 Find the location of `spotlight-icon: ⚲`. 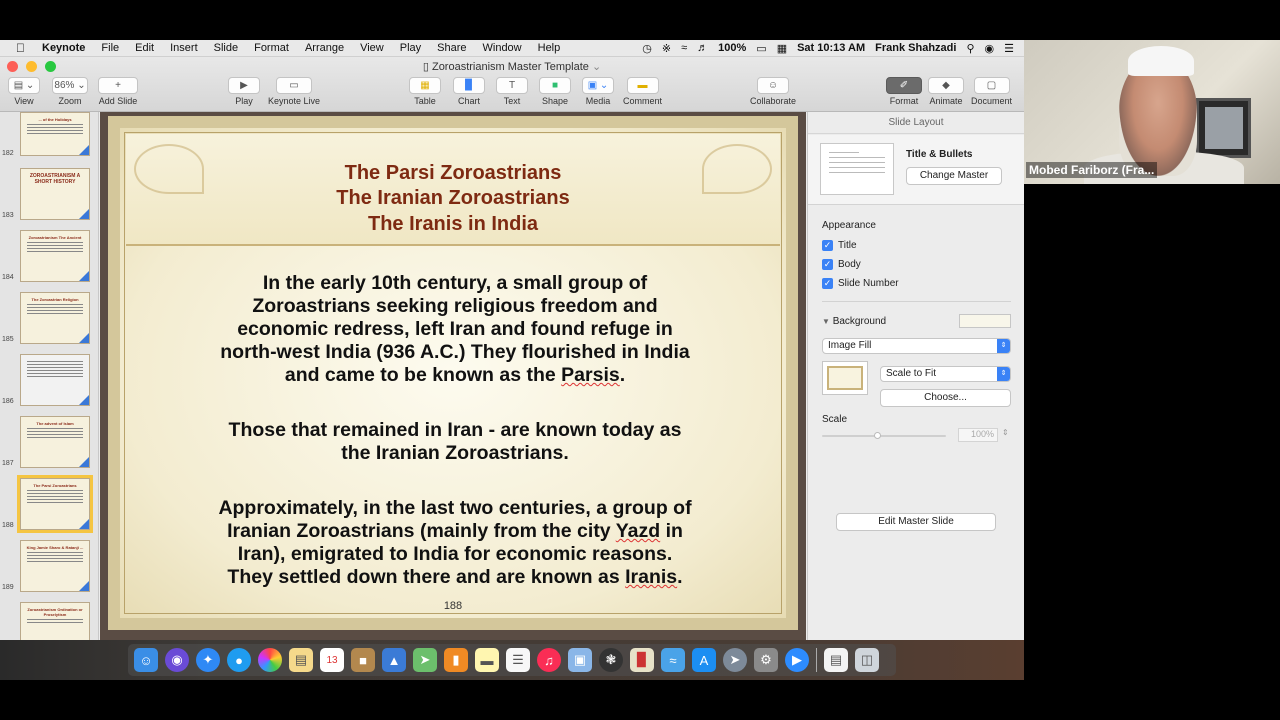

spotlight-icon: ⚲ is located at coordinates (970, 48).